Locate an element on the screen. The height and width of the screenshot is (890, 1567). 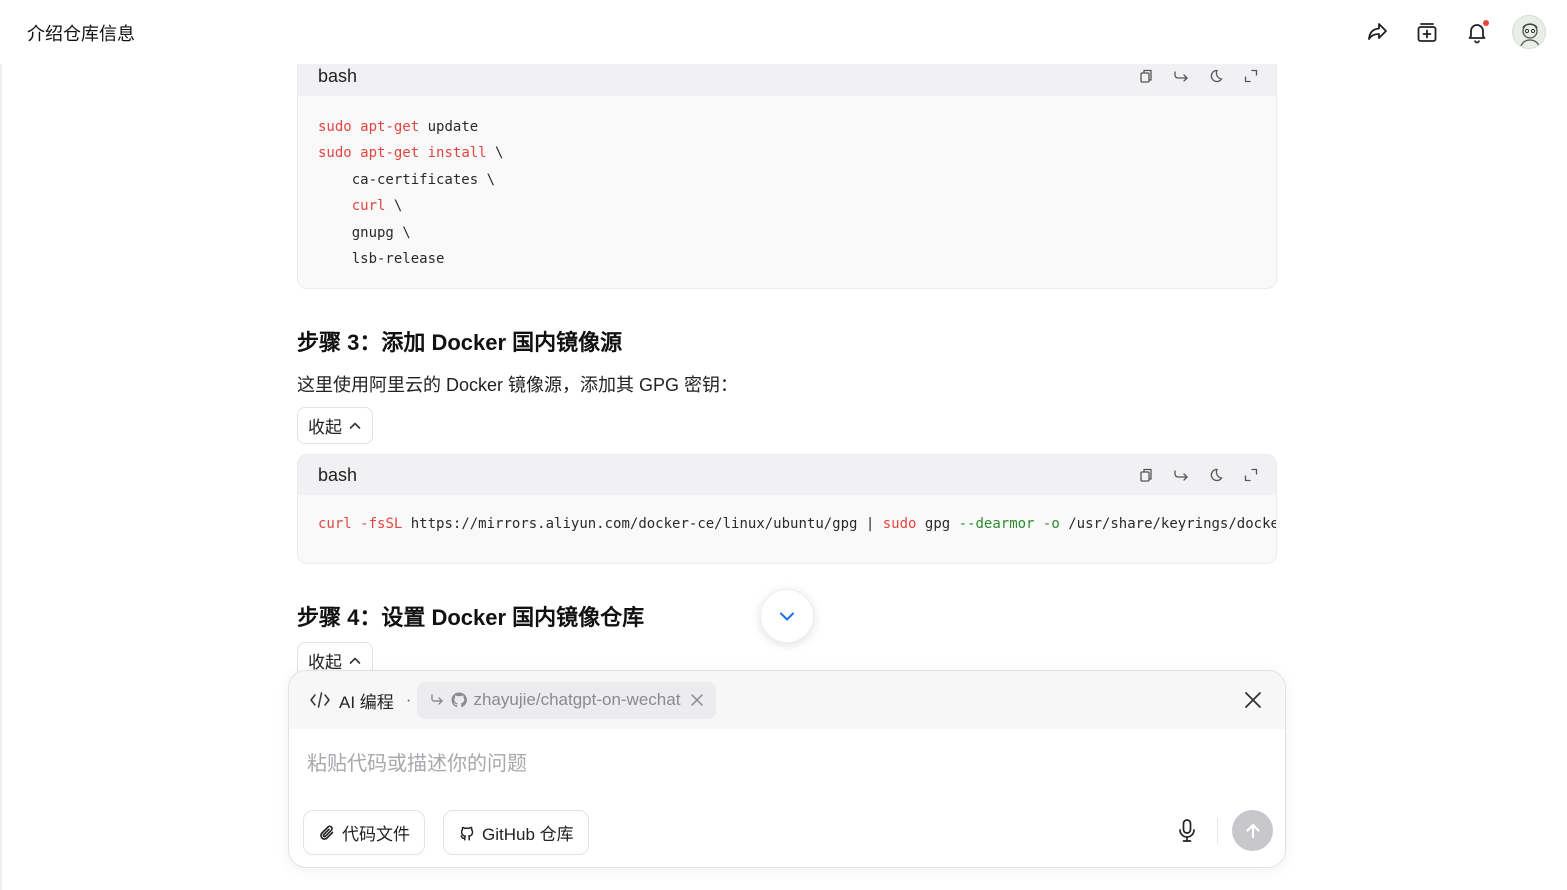
repo-chip: zhayujie/chatgpt-on-wechat is located at coordinates (567, 700).